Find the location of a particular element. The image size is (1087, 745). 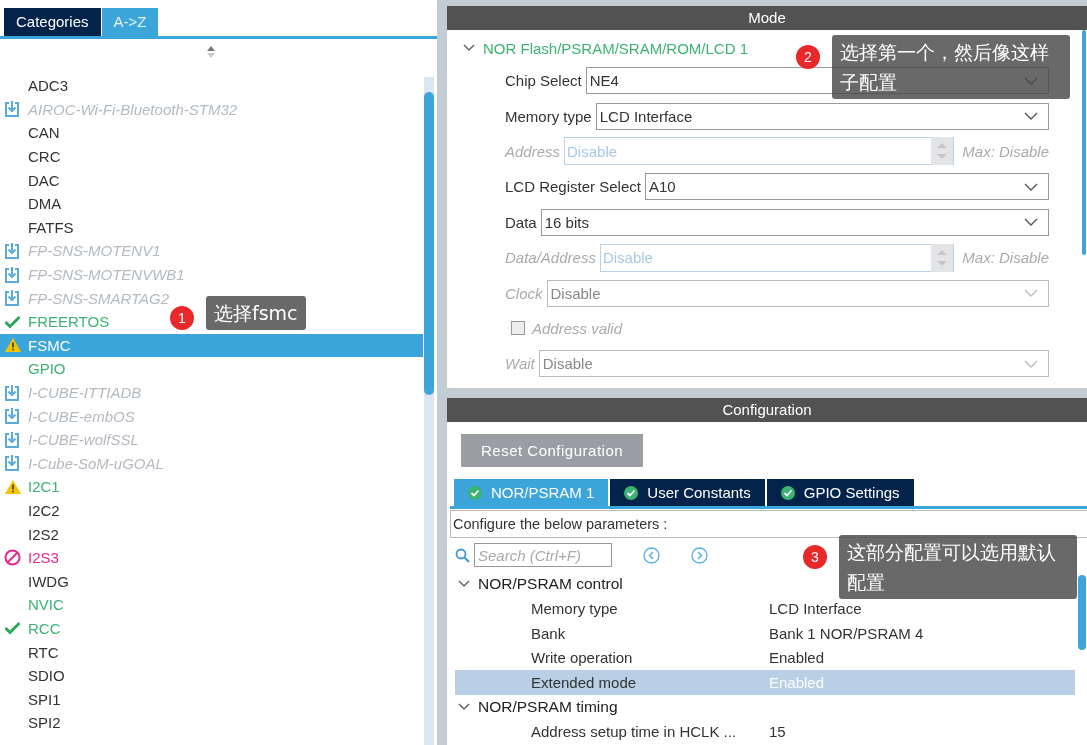

peripheral-item: DAC is located at coordinates (44, 180).